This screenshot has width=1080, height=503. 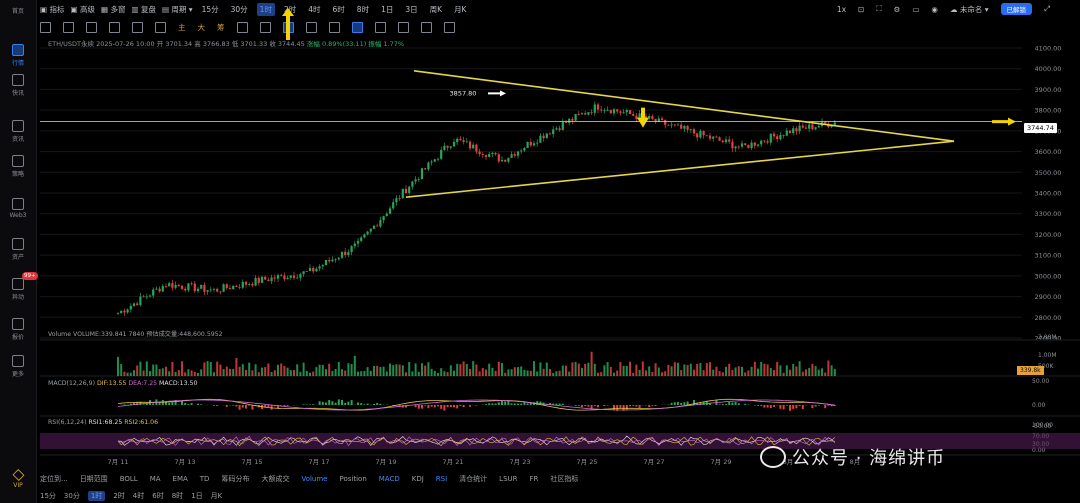 What do you see at coordinates (217, 496) in the screenshot?
I see `btf-1mo: 月K` at bounding box center [217, 496].